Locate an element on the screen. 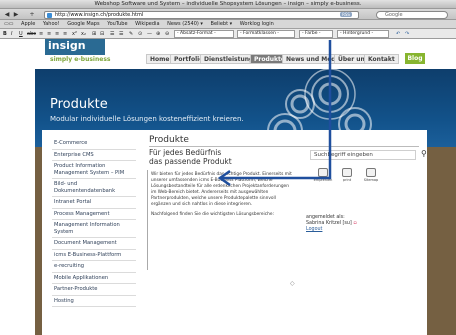 This screenshot has width=456, height=335. sidebar-item-intranet-portal: Intranet Portal is located at coordinates (94, 203).